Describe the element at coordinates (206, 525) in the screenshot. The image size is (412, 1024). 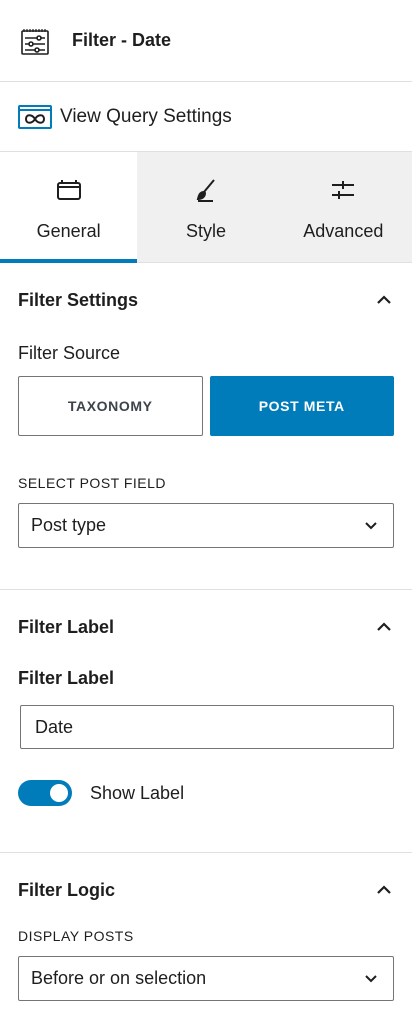
I see `post-field-select: Post type` at that location.